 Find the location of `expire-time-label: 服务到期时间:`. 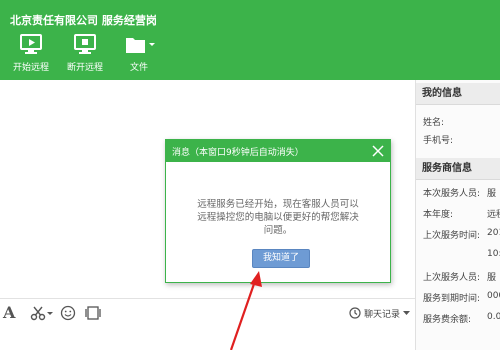

expire-time-label: 服务到期时间: is located at coordinates (452, 299).